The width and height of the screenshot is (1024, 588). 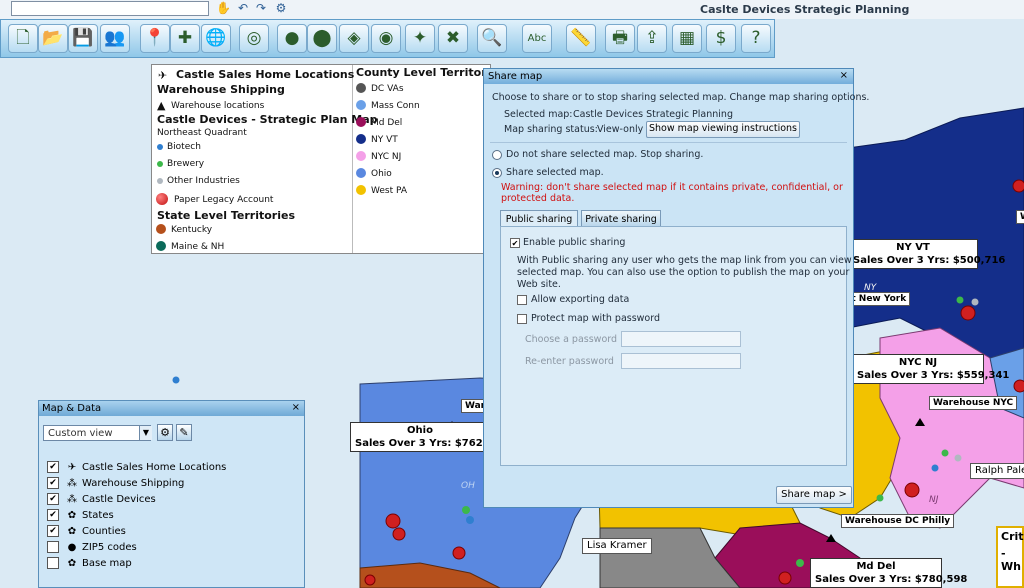 What do you see at coordinates (98, 515) in the screenshot?
I see `layer-label: States` at bounding box center [98, 515].